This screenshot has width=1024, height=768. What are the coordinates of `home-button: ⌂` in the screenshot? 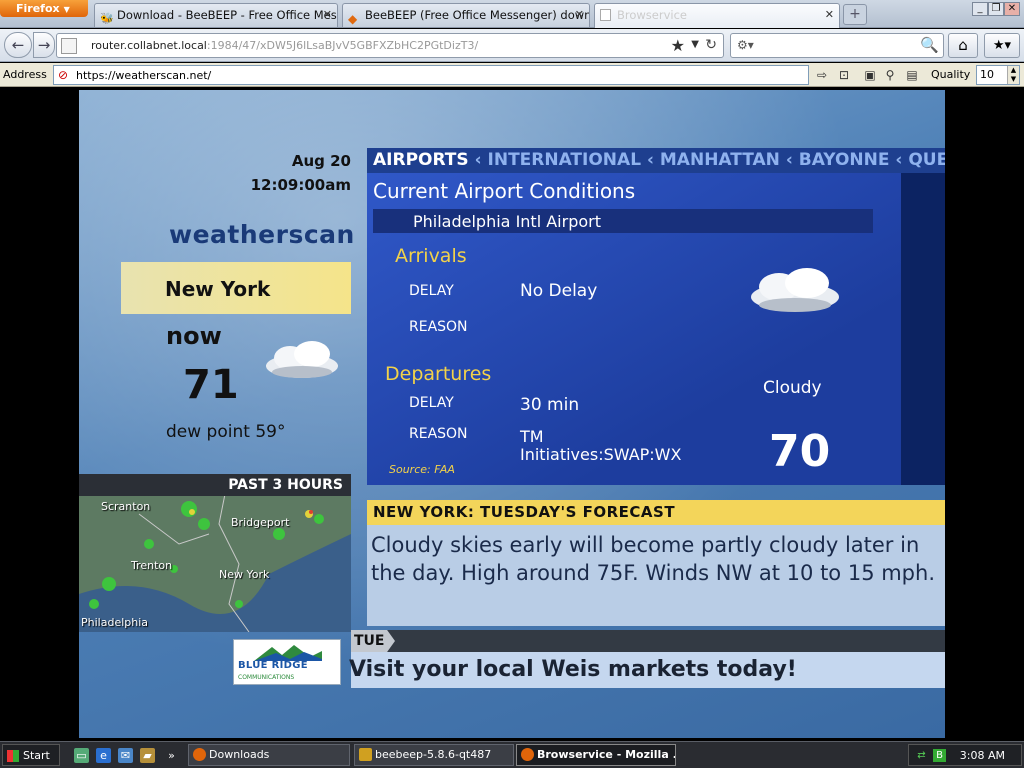 It's located at (963, 45).